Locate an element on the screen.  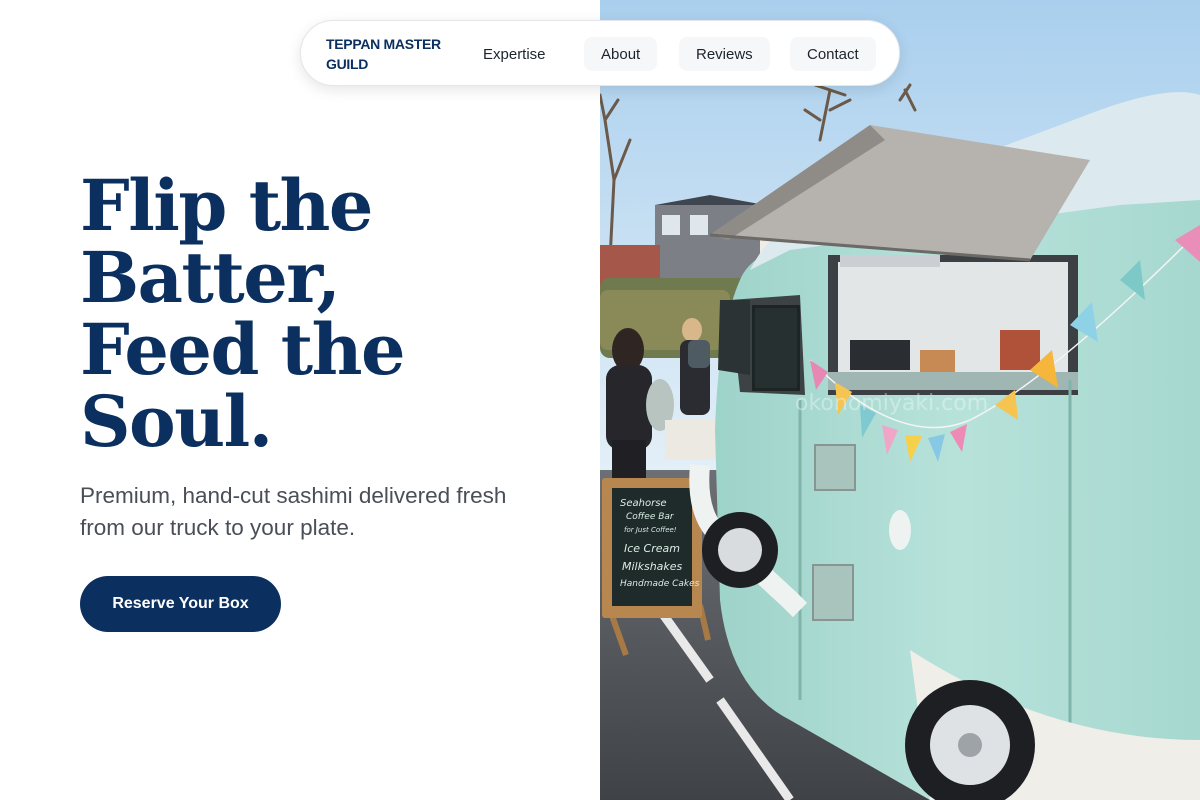
headline-line: Batter, is located at coordinates (210, 277).